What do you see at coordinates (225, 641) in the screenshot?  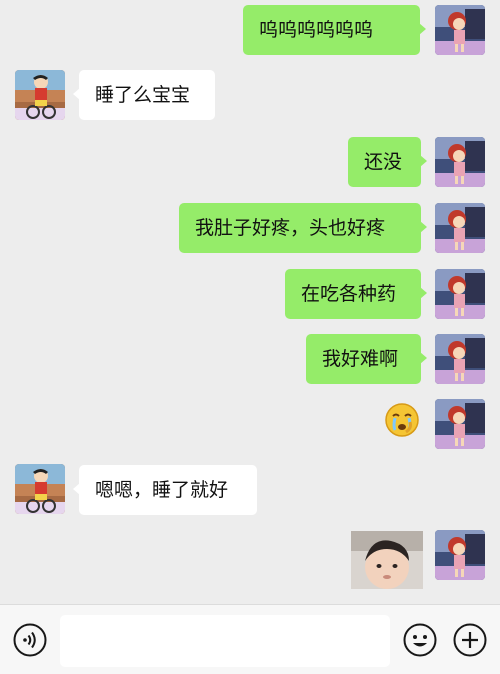 I see `message-input` at bounding box center [225, 641].